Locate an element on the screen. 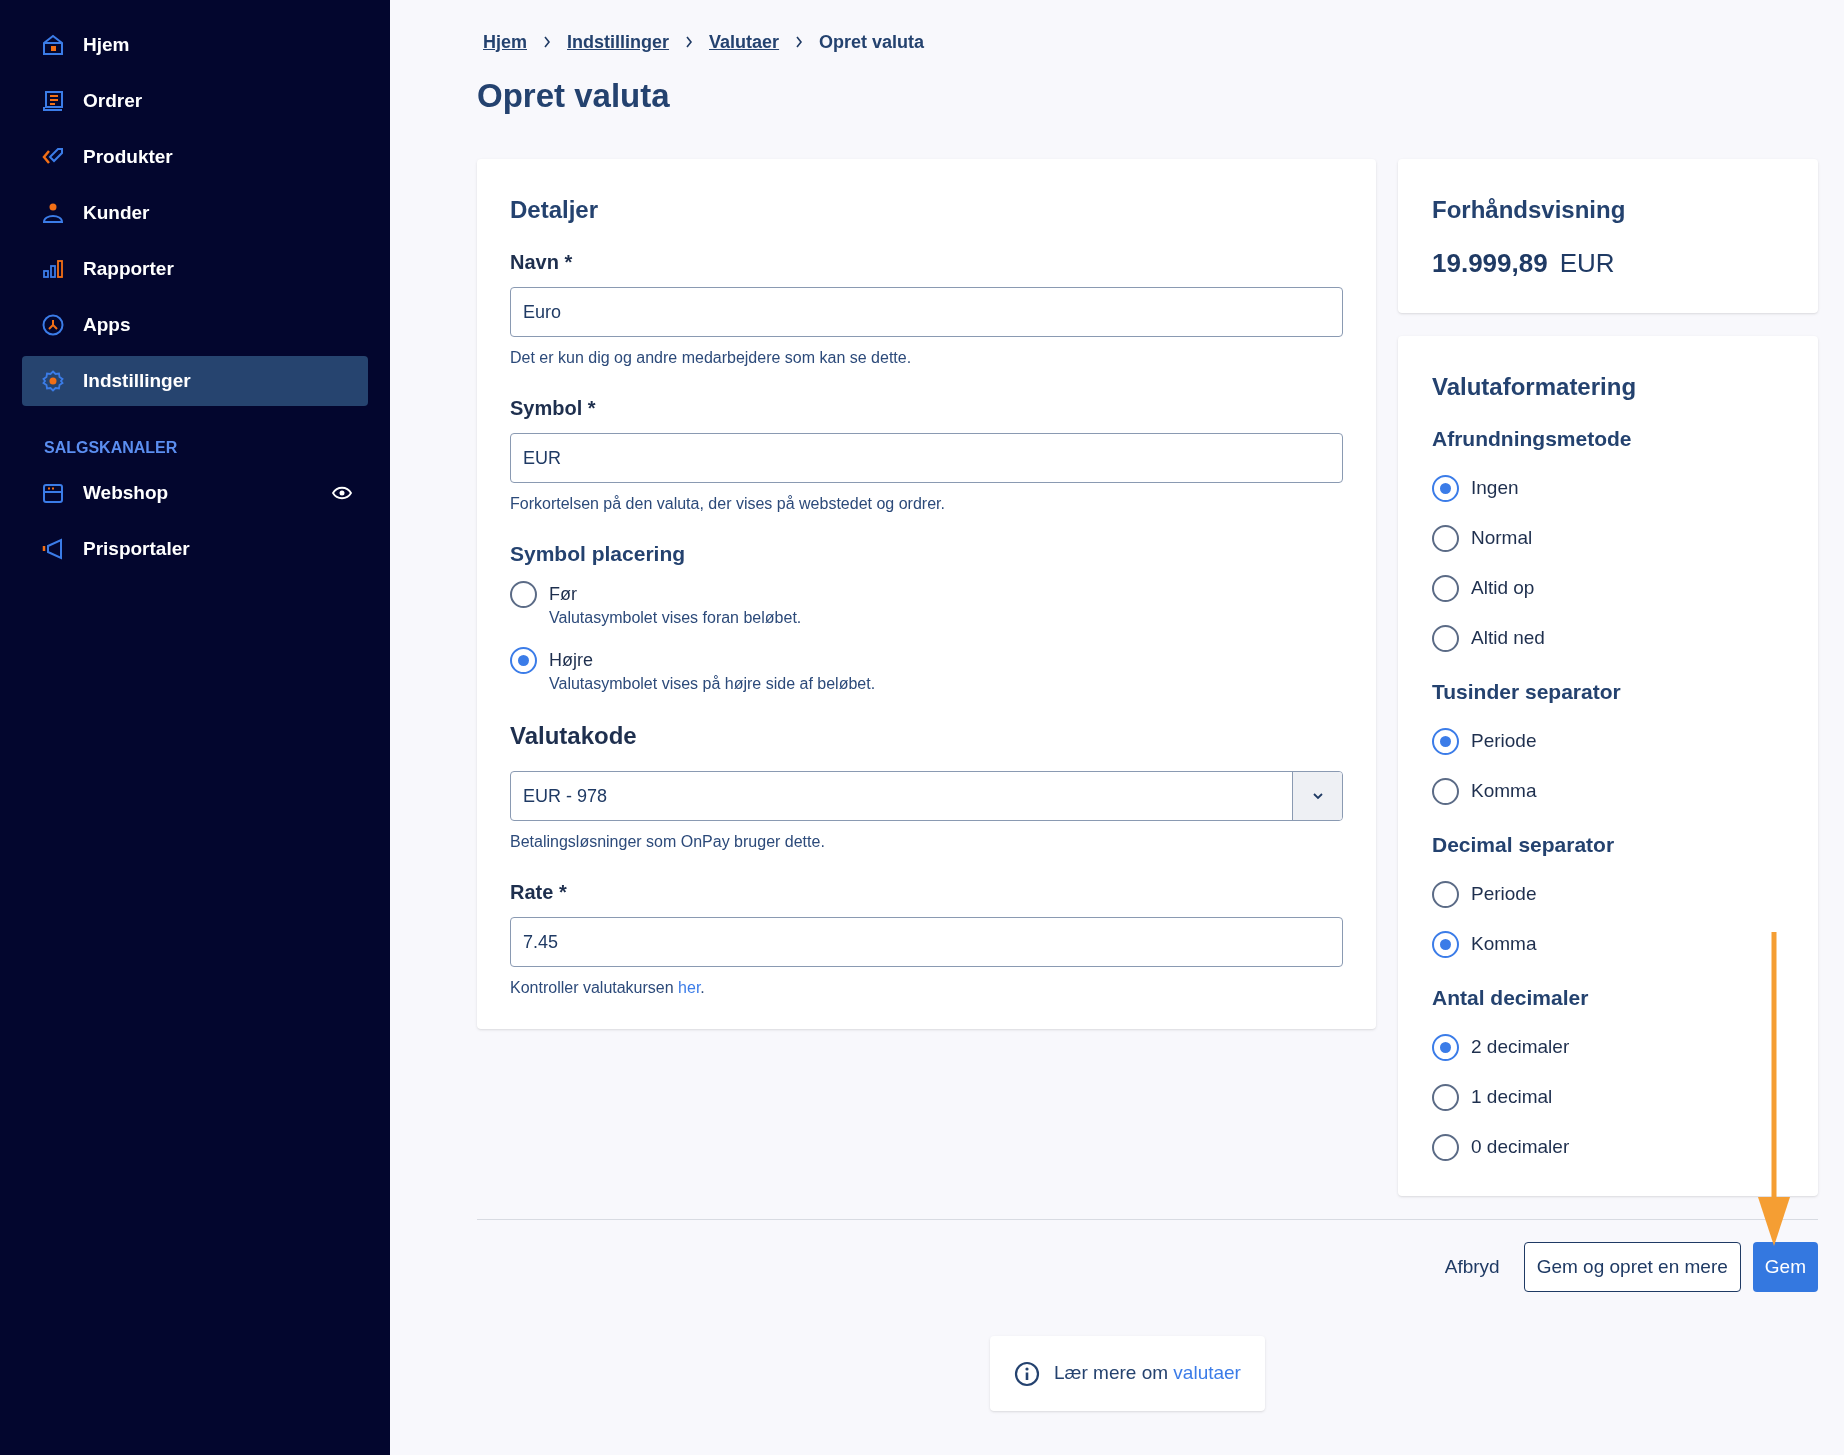 The height and width of the screenshot is (1455, 1844). option-label: 0 decimaler is located at coordinates (1520, 1146).